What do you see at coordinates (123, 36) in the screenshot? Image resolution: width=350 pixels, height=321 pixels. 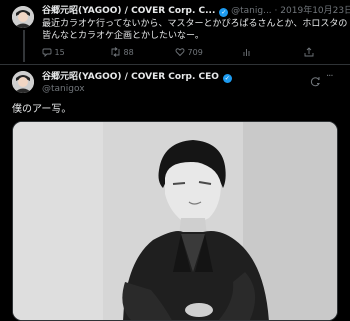 I see `tweet-text-line: 皆んなとカラオケ企画とかしたいなー。` at bounding box center [123, 36].